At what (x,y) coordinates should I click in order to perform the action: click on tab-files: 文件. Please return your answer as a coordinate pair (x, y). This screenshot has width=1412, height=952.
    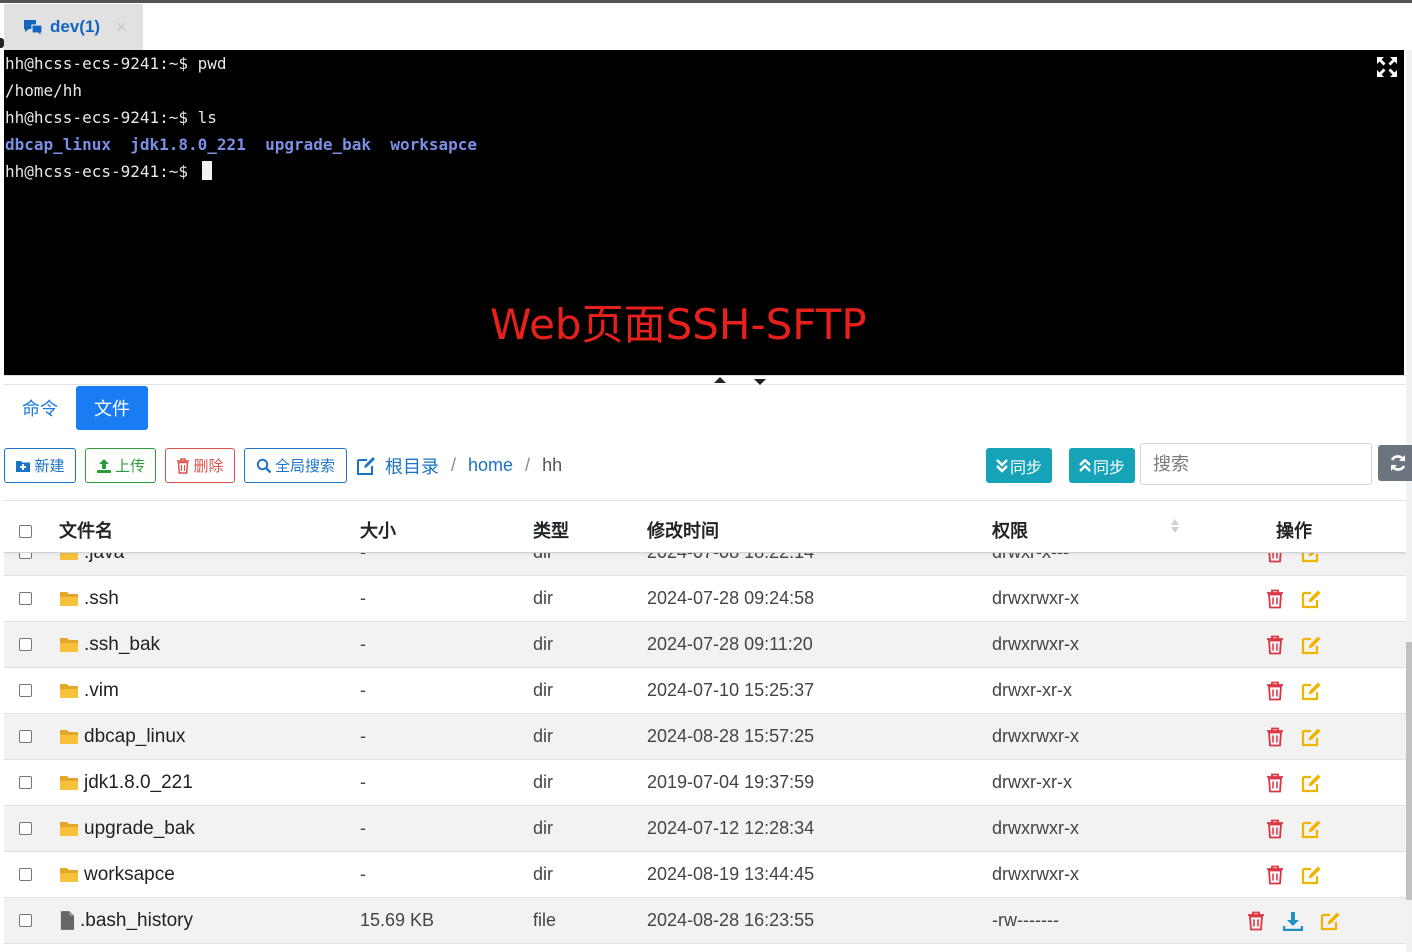
    Looking at the image, I should click on (112, 408).